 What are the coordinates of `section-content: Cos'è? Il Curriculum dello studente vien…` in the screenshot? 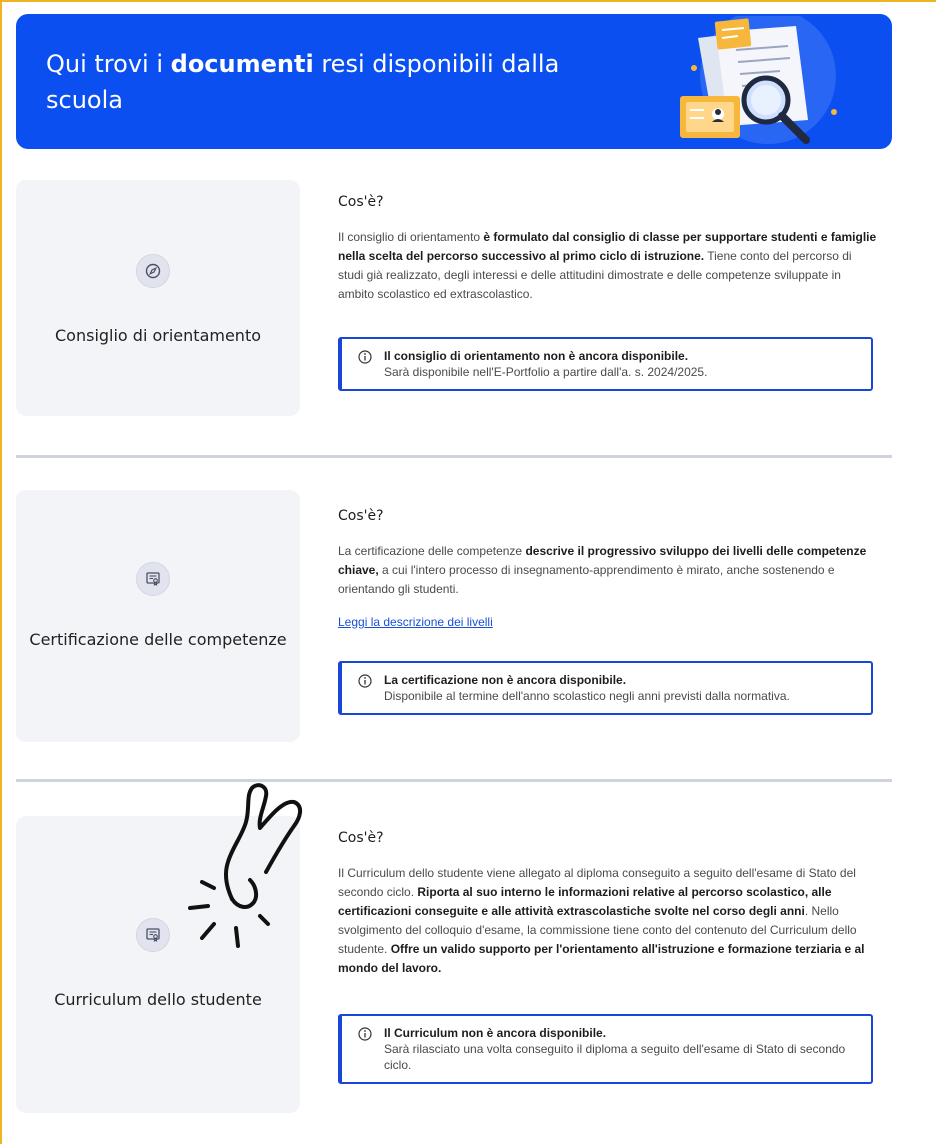 It's located at (608, 904).